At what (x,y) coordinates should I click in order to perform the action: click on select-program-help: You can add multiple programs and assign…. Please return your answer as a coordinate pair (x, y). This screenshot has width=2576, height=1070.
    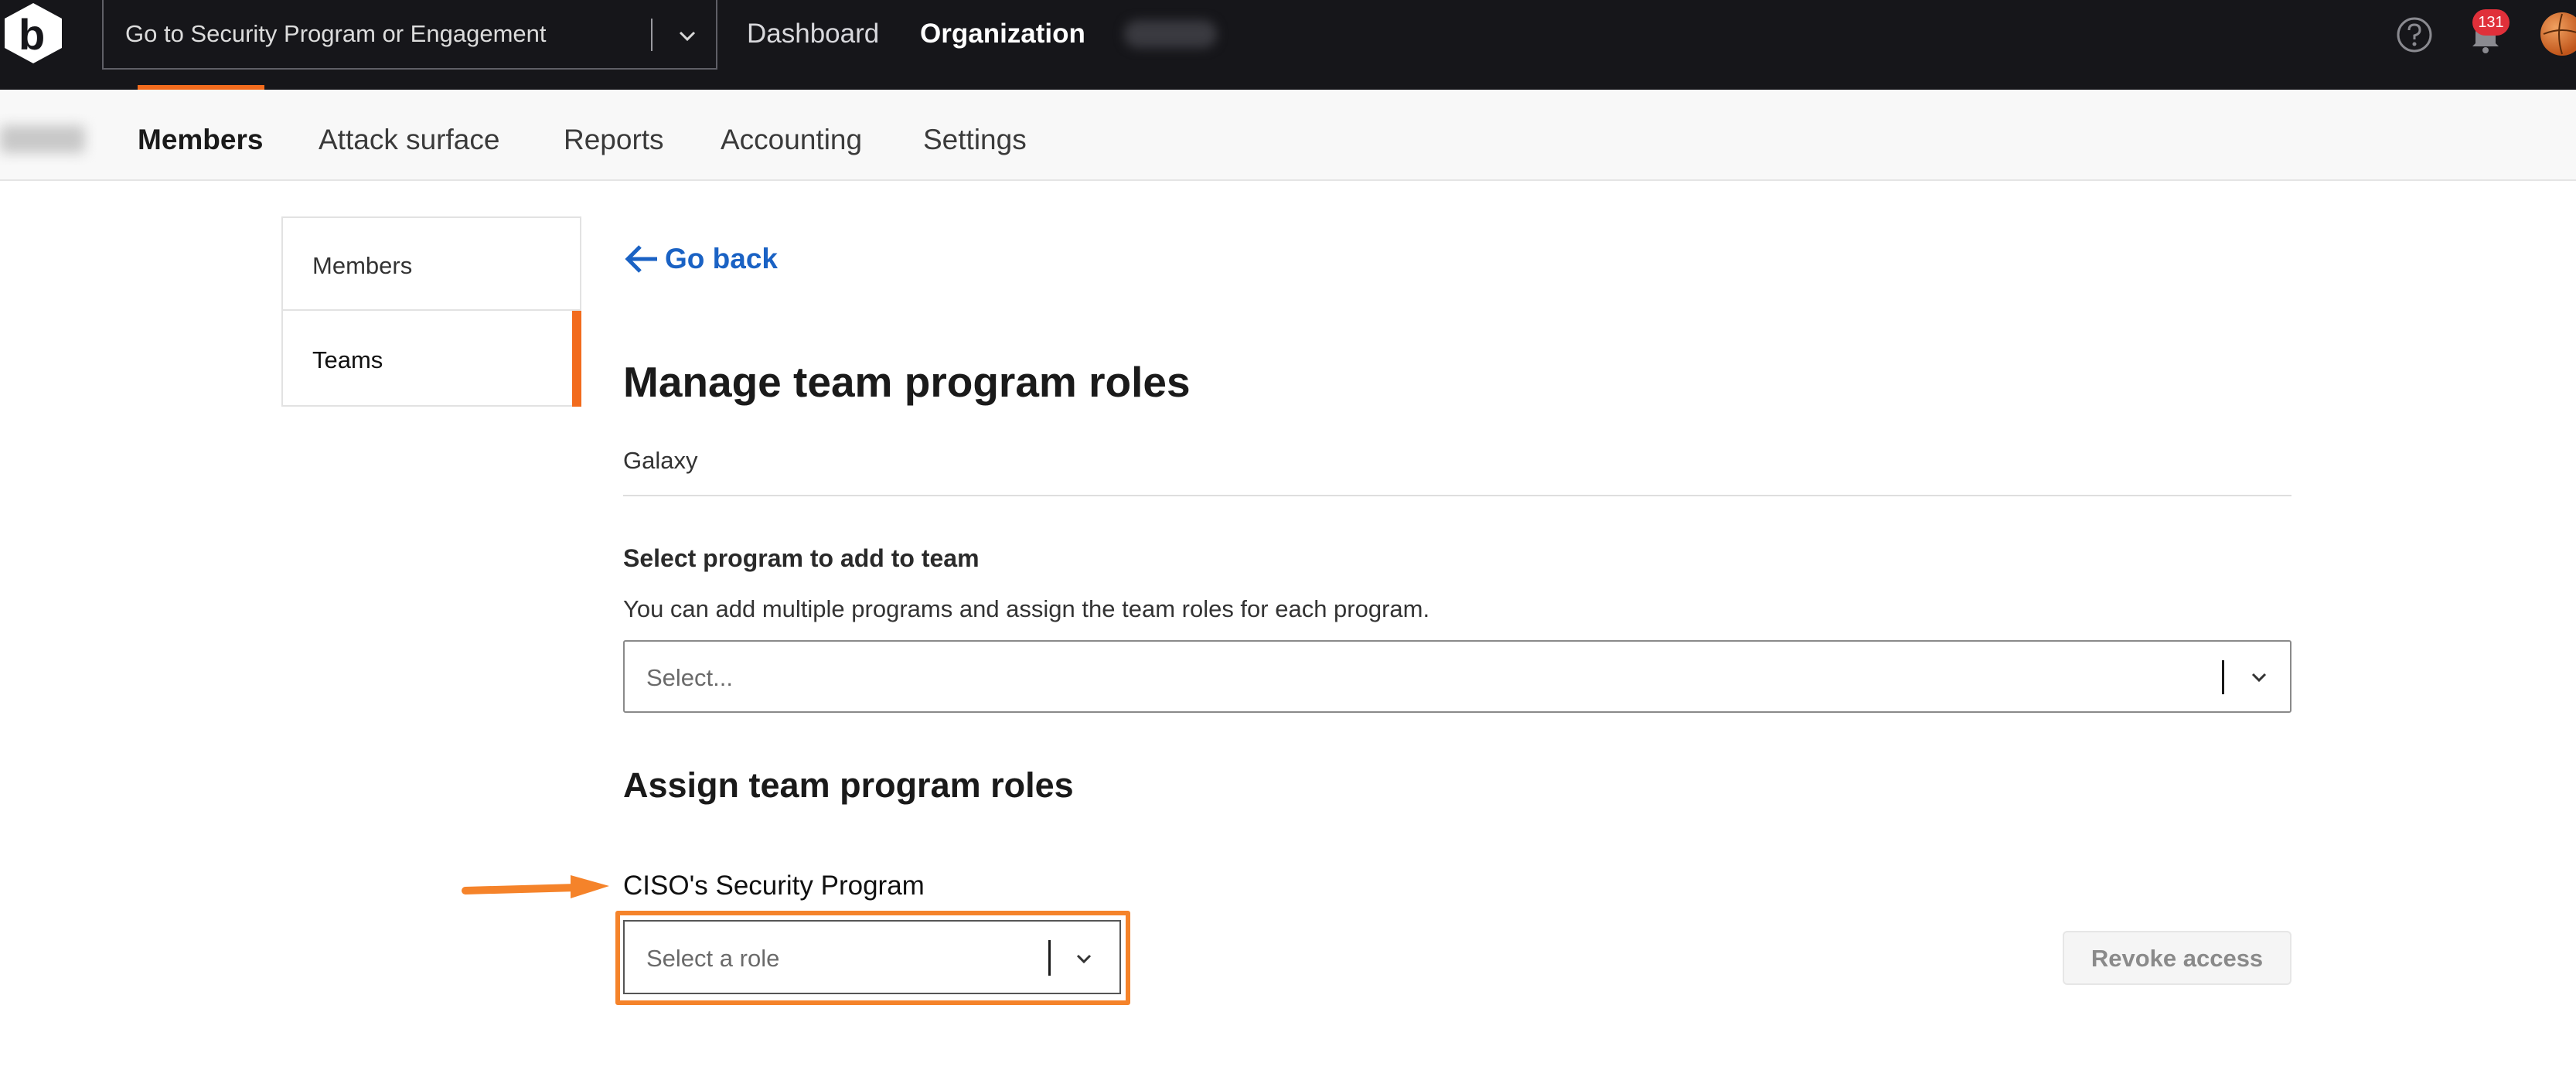
    Looking at the image, I should click on (1026, 608).